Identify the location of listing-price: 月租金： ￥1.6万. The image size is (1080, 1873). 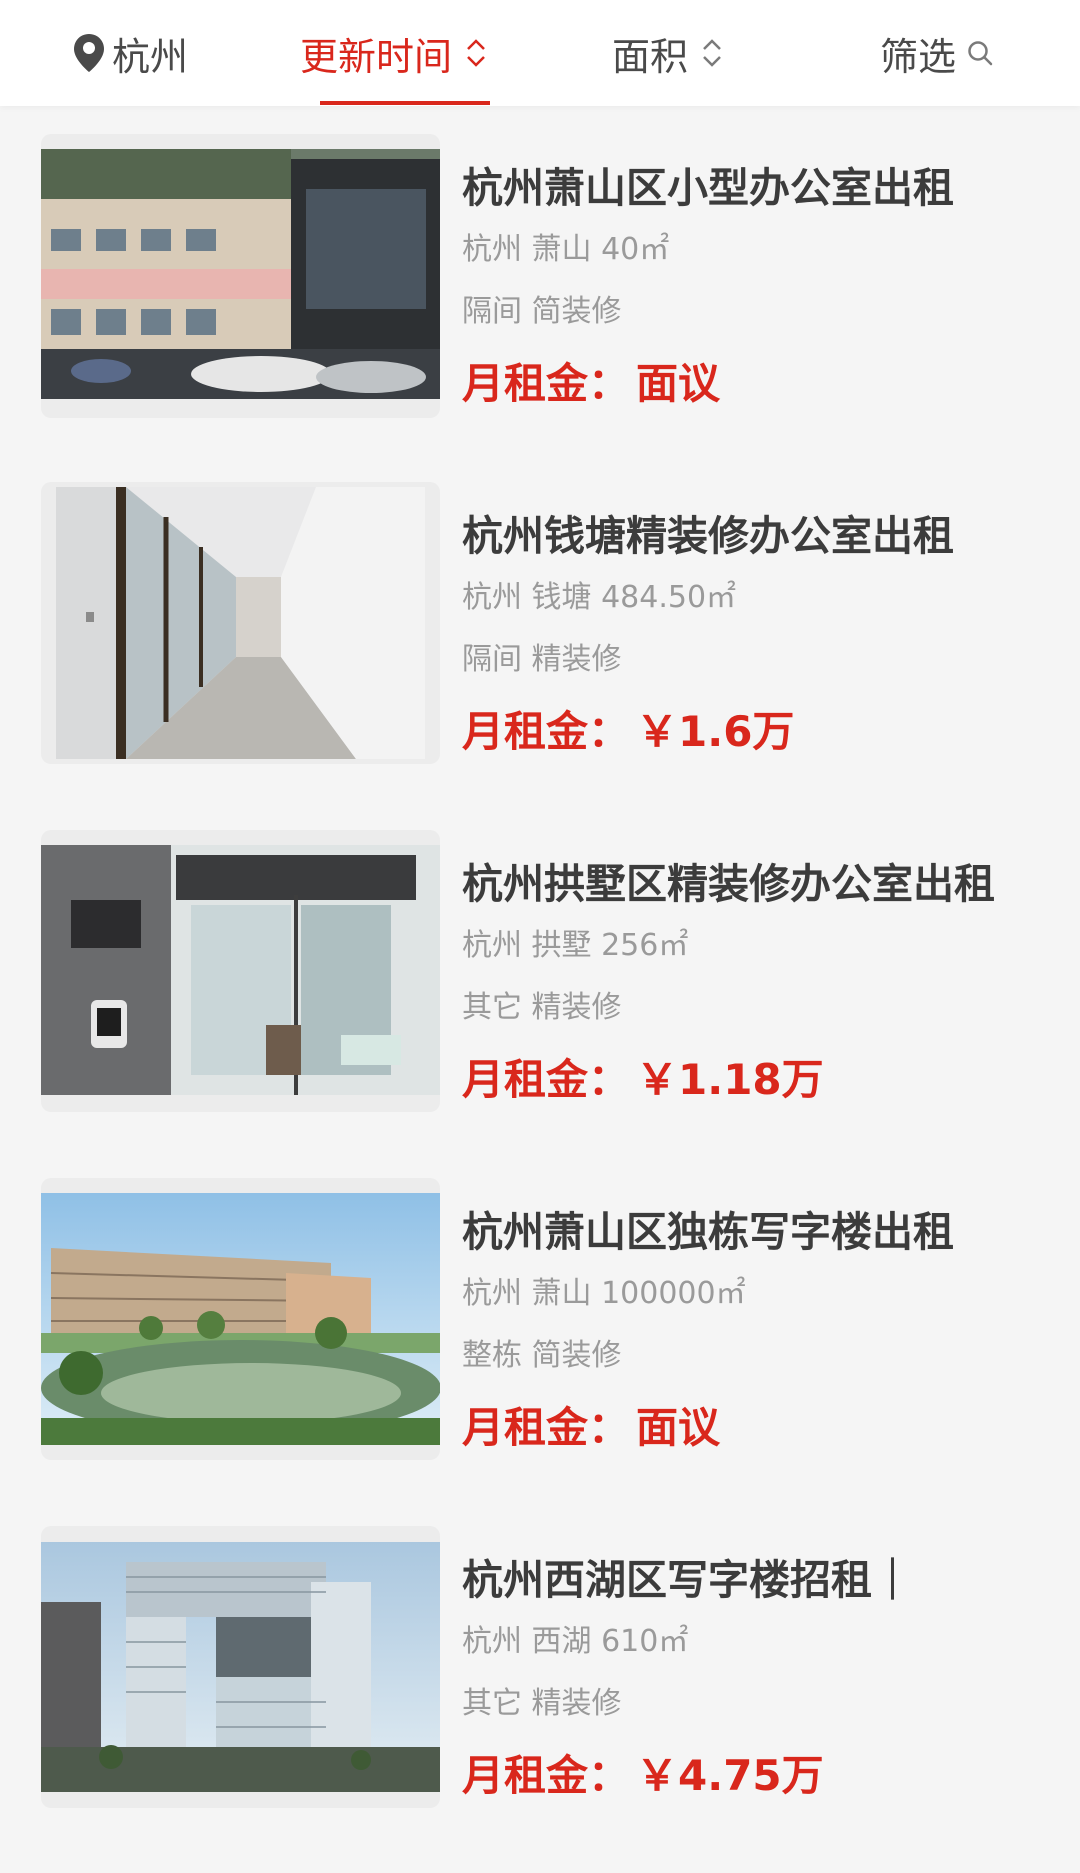
(734, 732).